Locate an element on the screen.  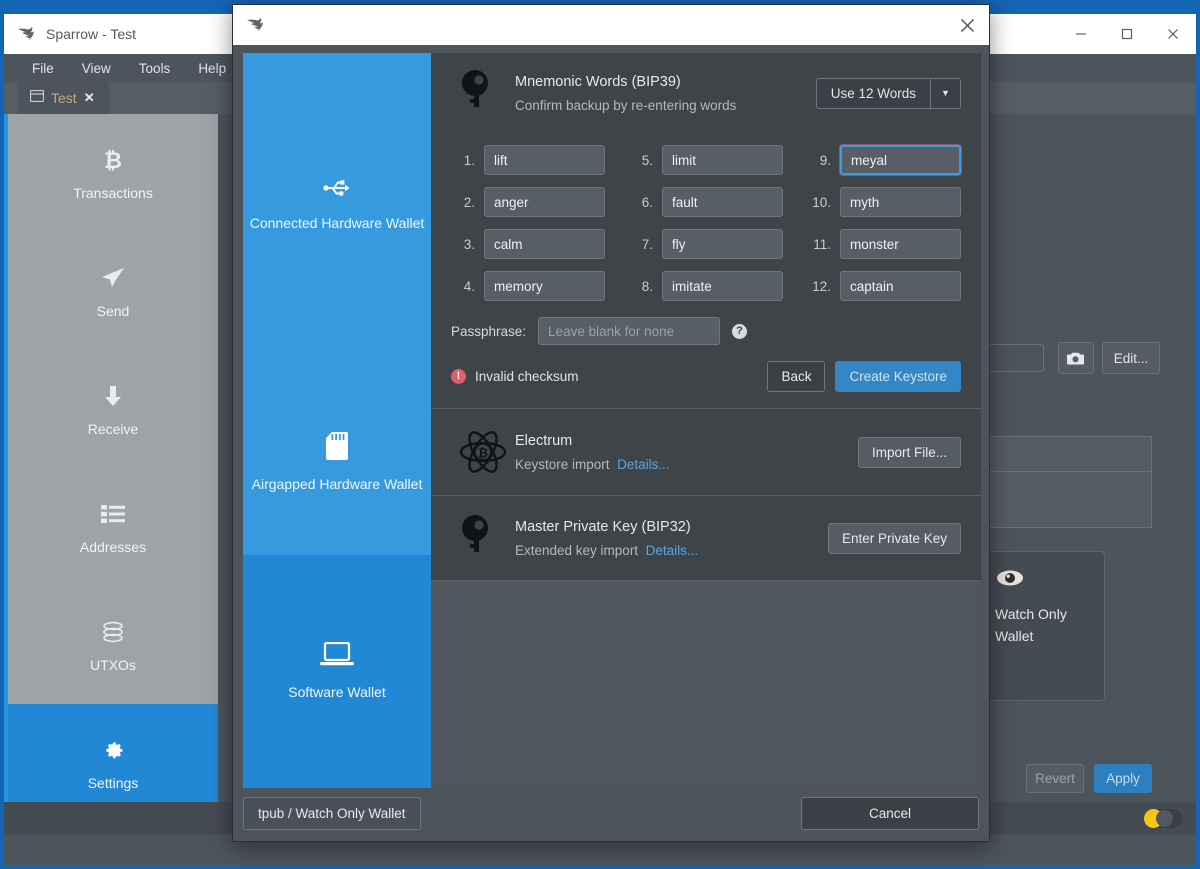
rail-item-software-wallet: Software Wallet is located at coordinates (337, 671).